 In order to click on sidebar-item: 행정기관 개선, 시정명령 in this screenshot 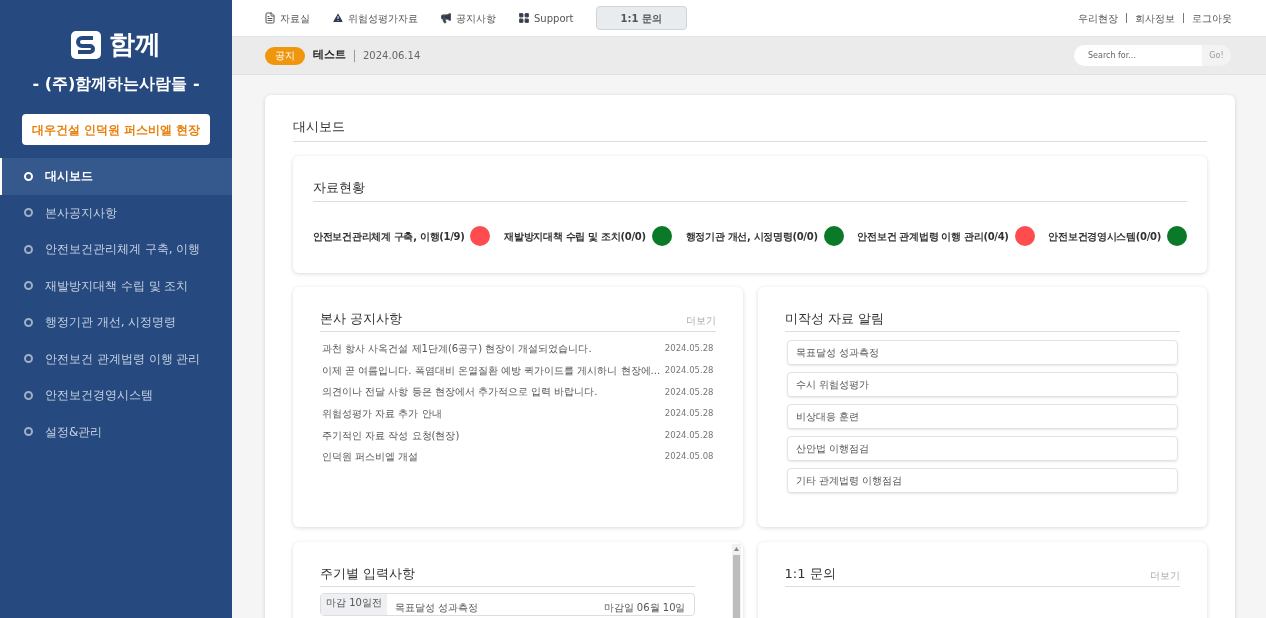, I will do `click(116, 322)`.